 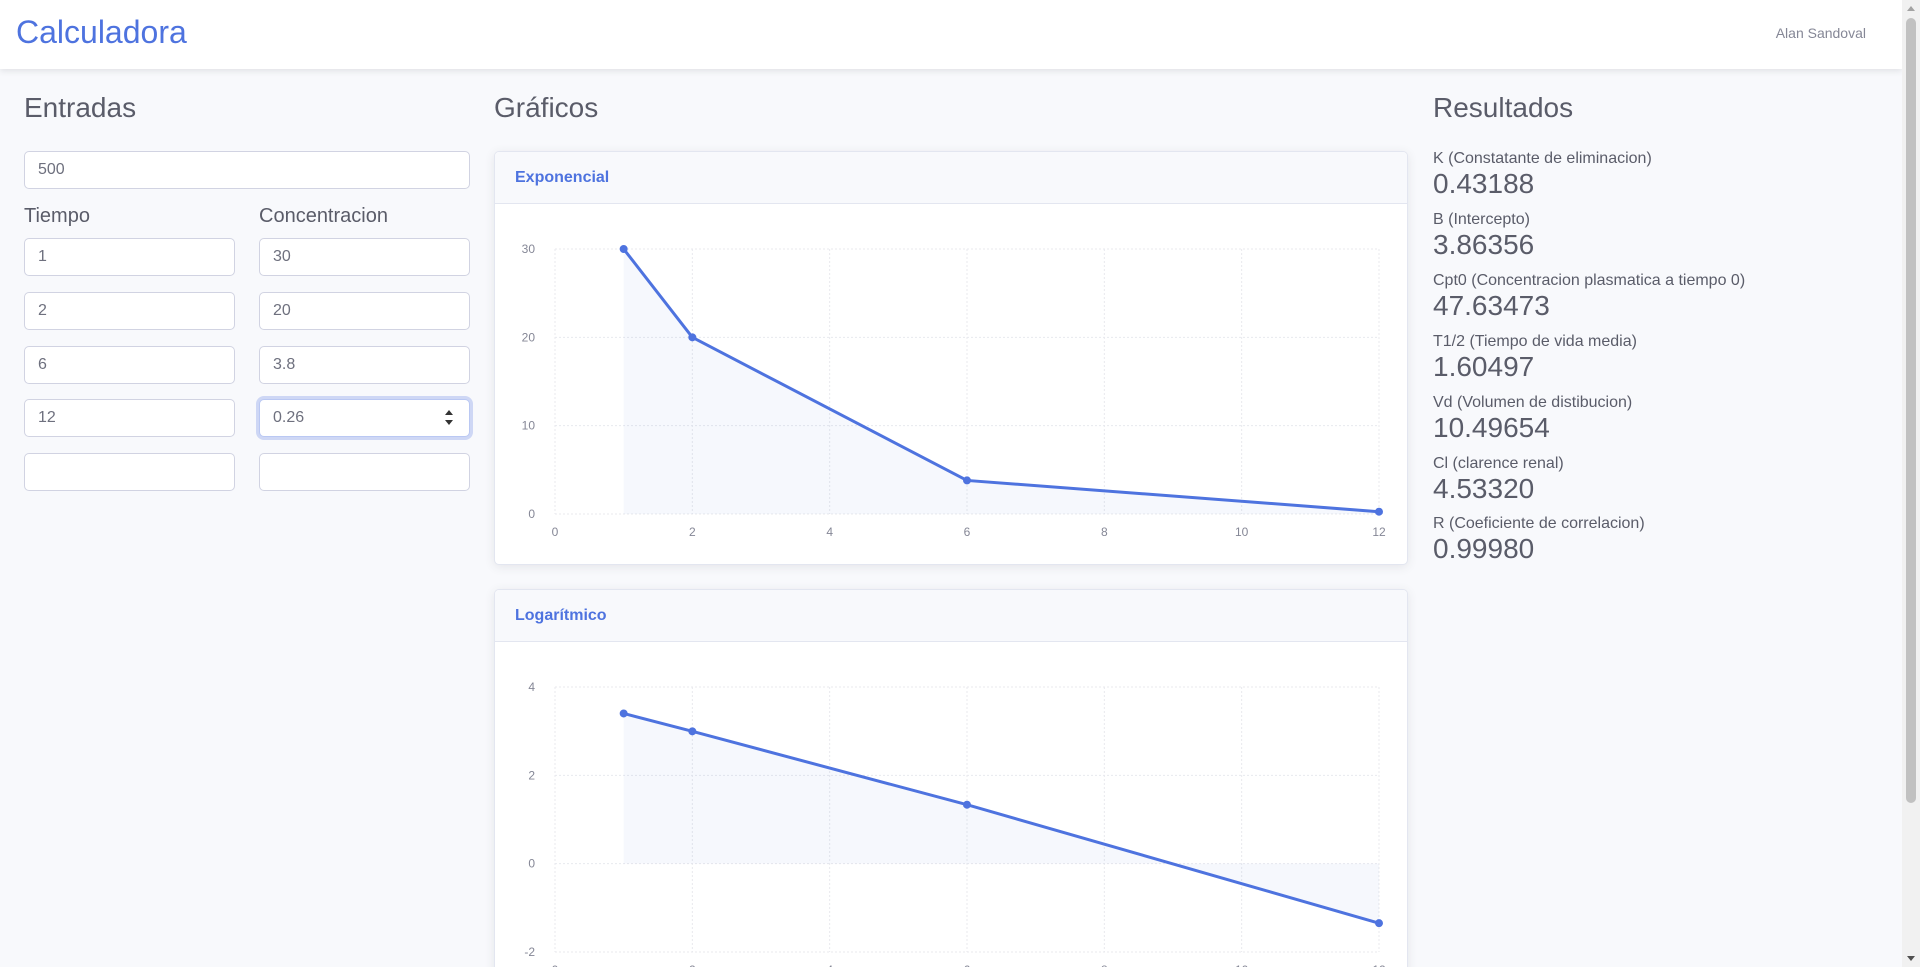 I want to click on log-x-tick-label: 4, so click(x=829, y=965).